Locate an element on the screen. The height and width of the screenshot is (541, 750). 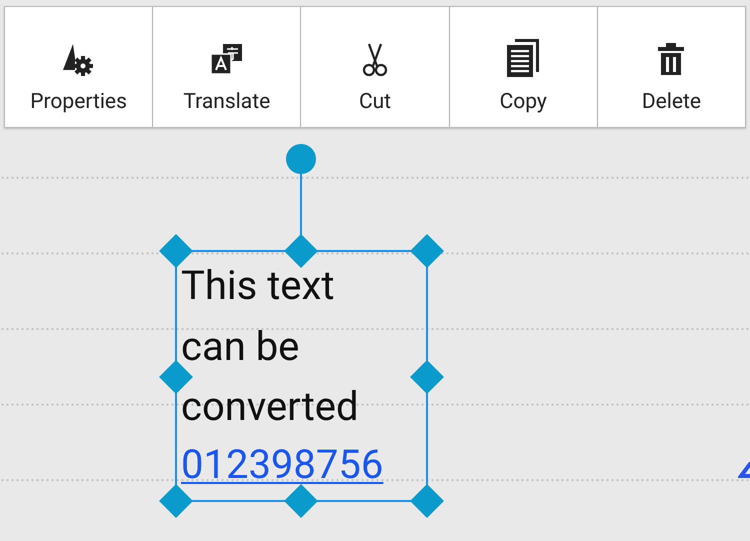
note-text: This text can be converted is located at coordinates (270, 346).